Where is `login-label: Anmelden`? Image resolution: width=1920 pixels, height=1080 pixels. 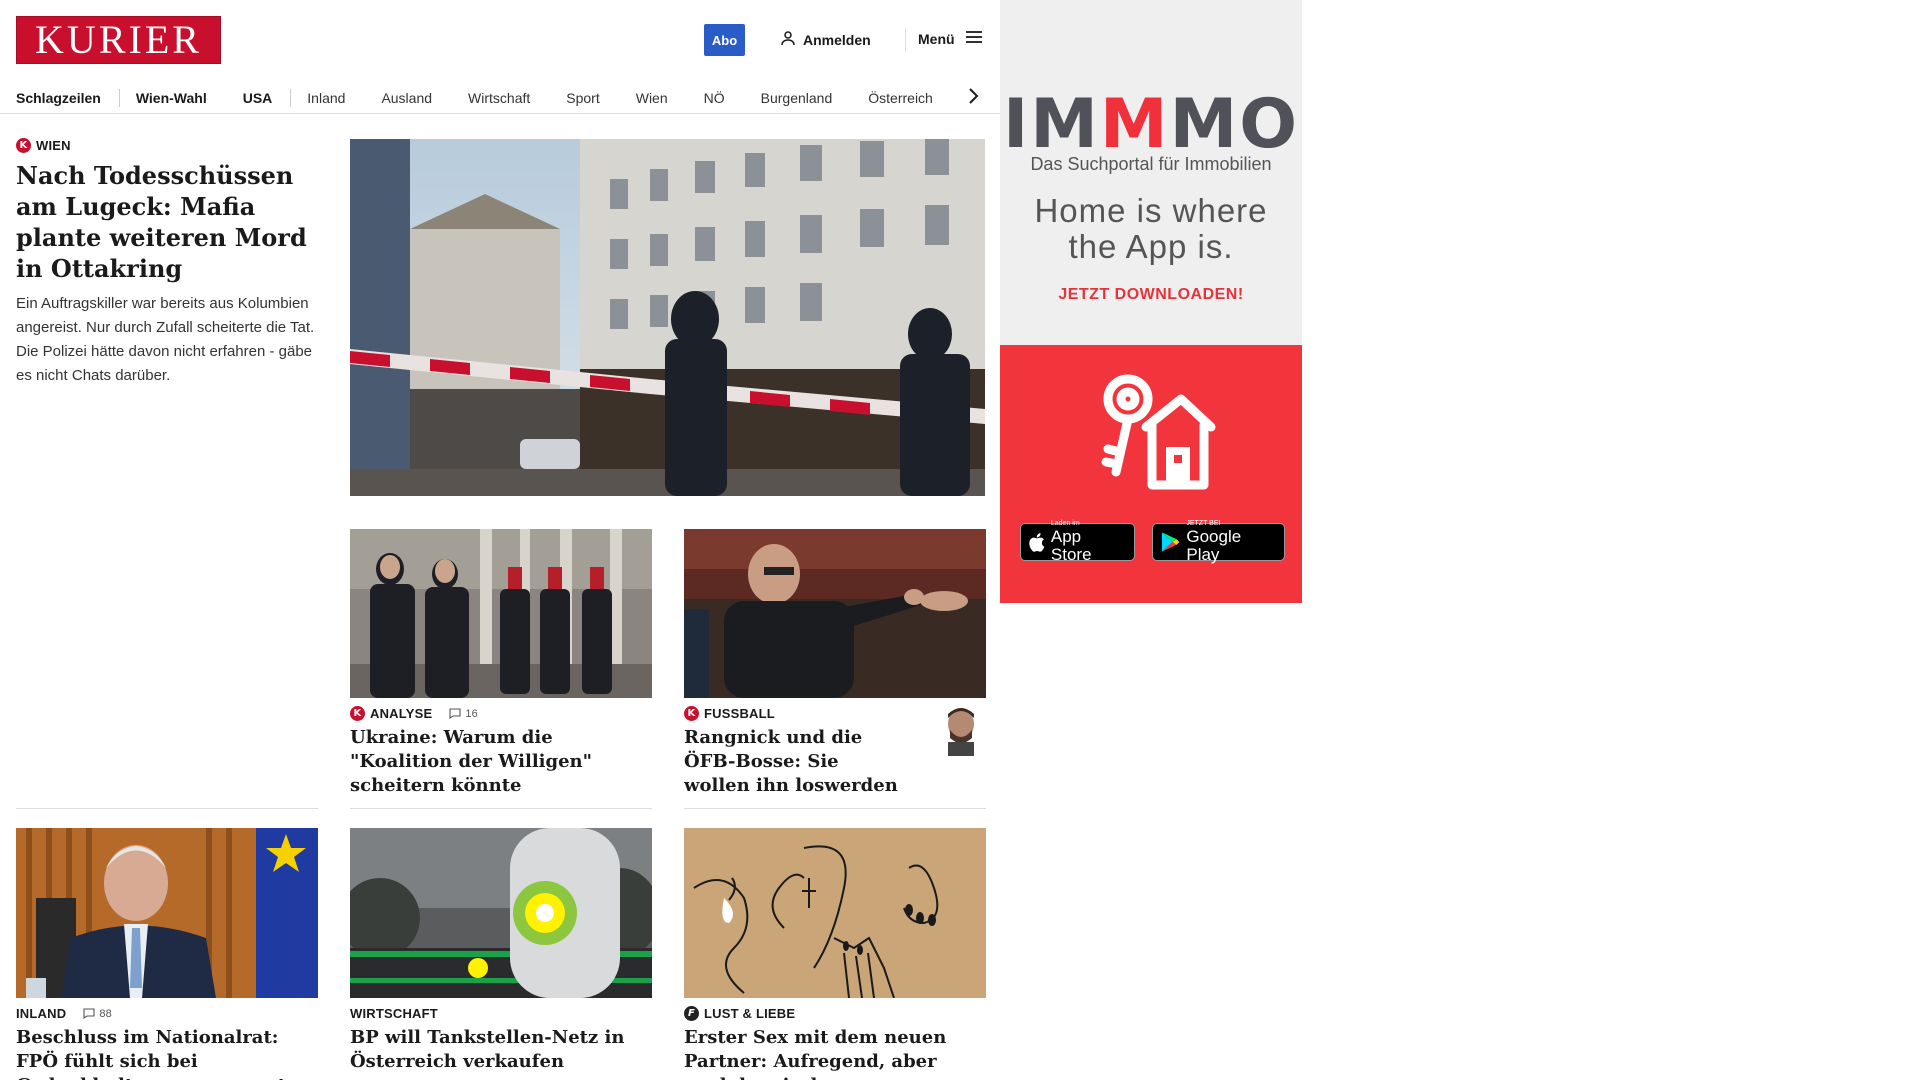 login-label: Anmelden is located at coordinates (837, 39).